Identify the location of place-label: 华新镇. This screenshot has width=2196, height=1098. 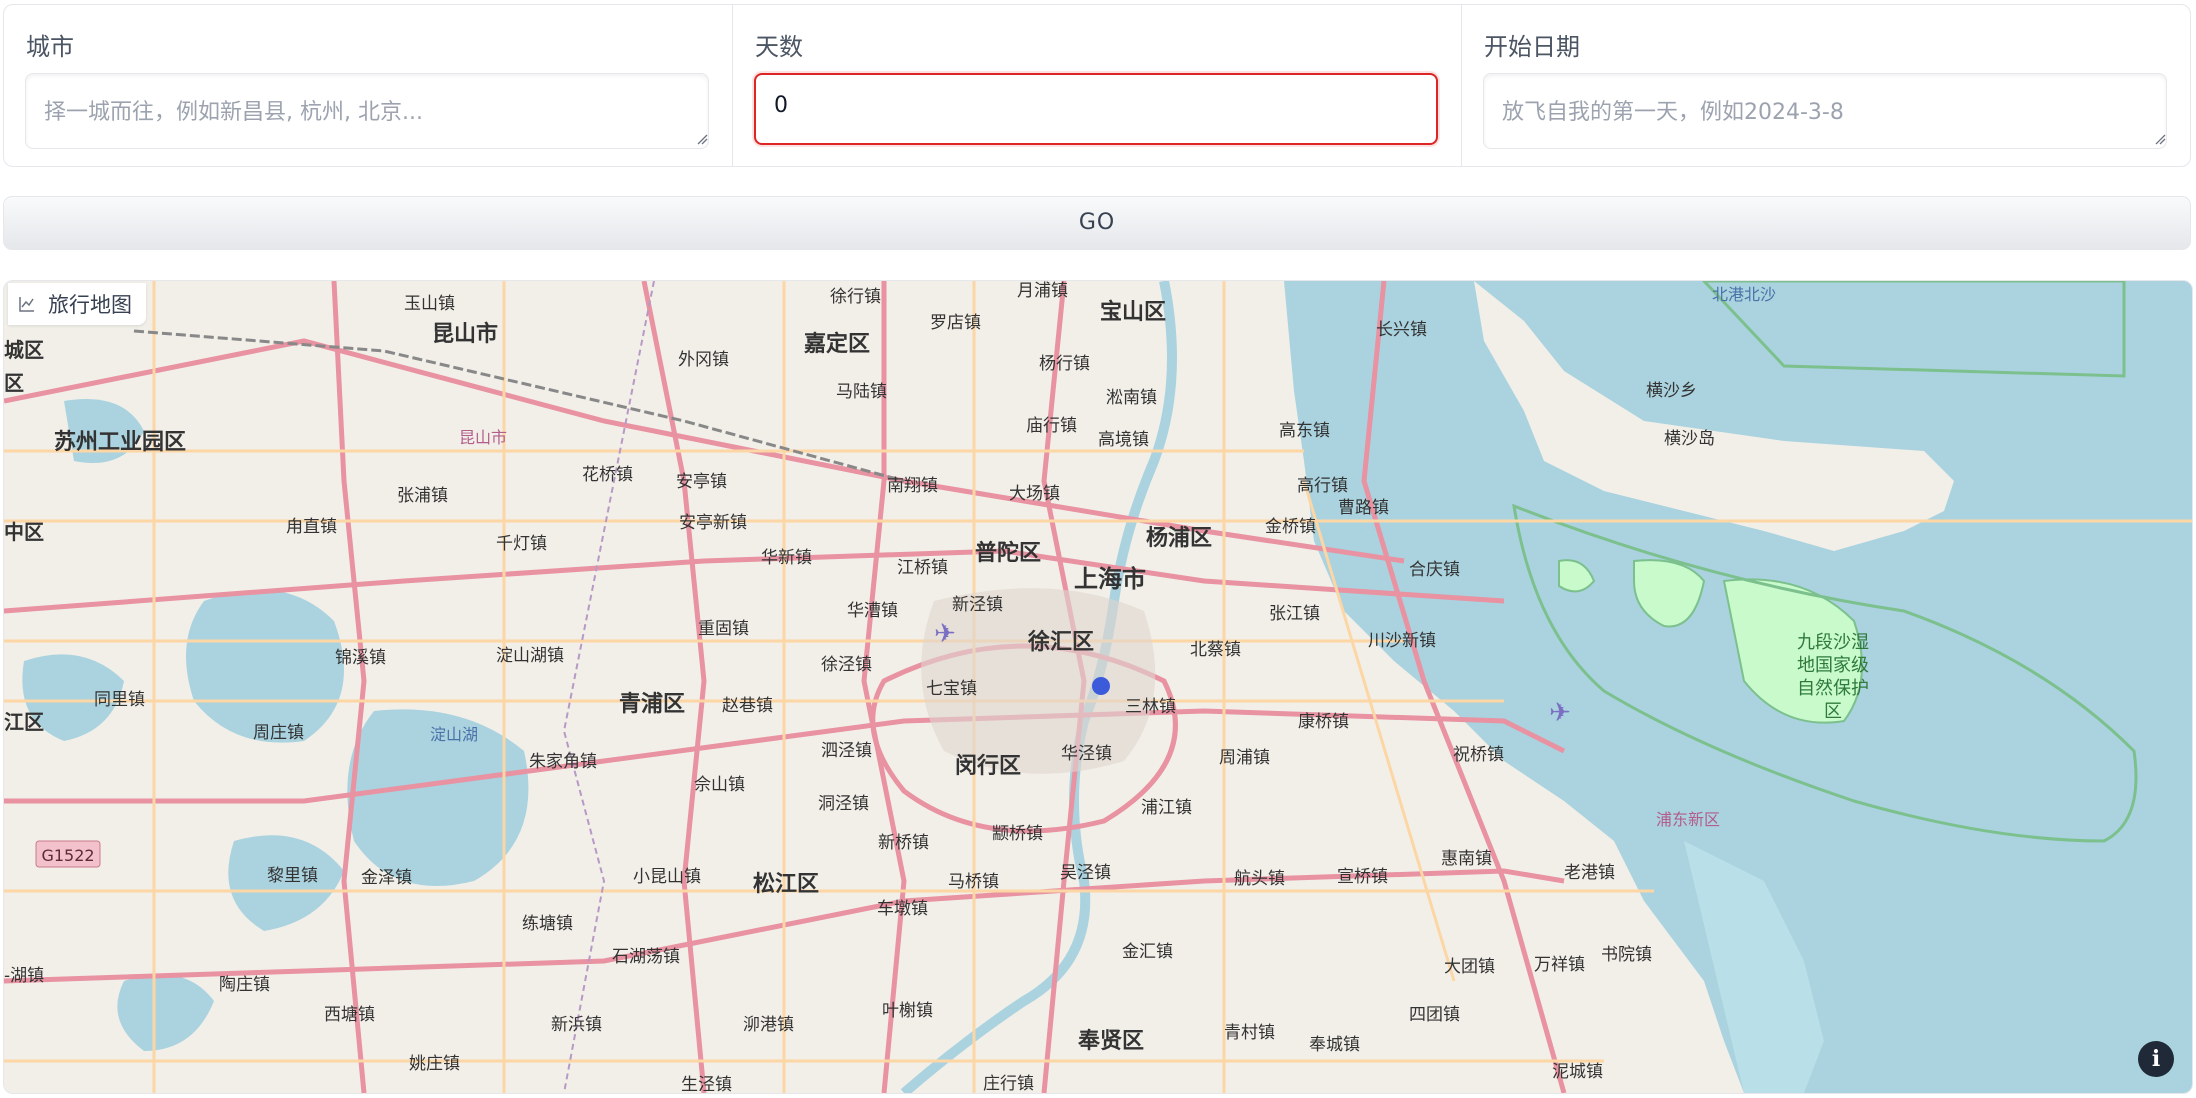
(786, 558).